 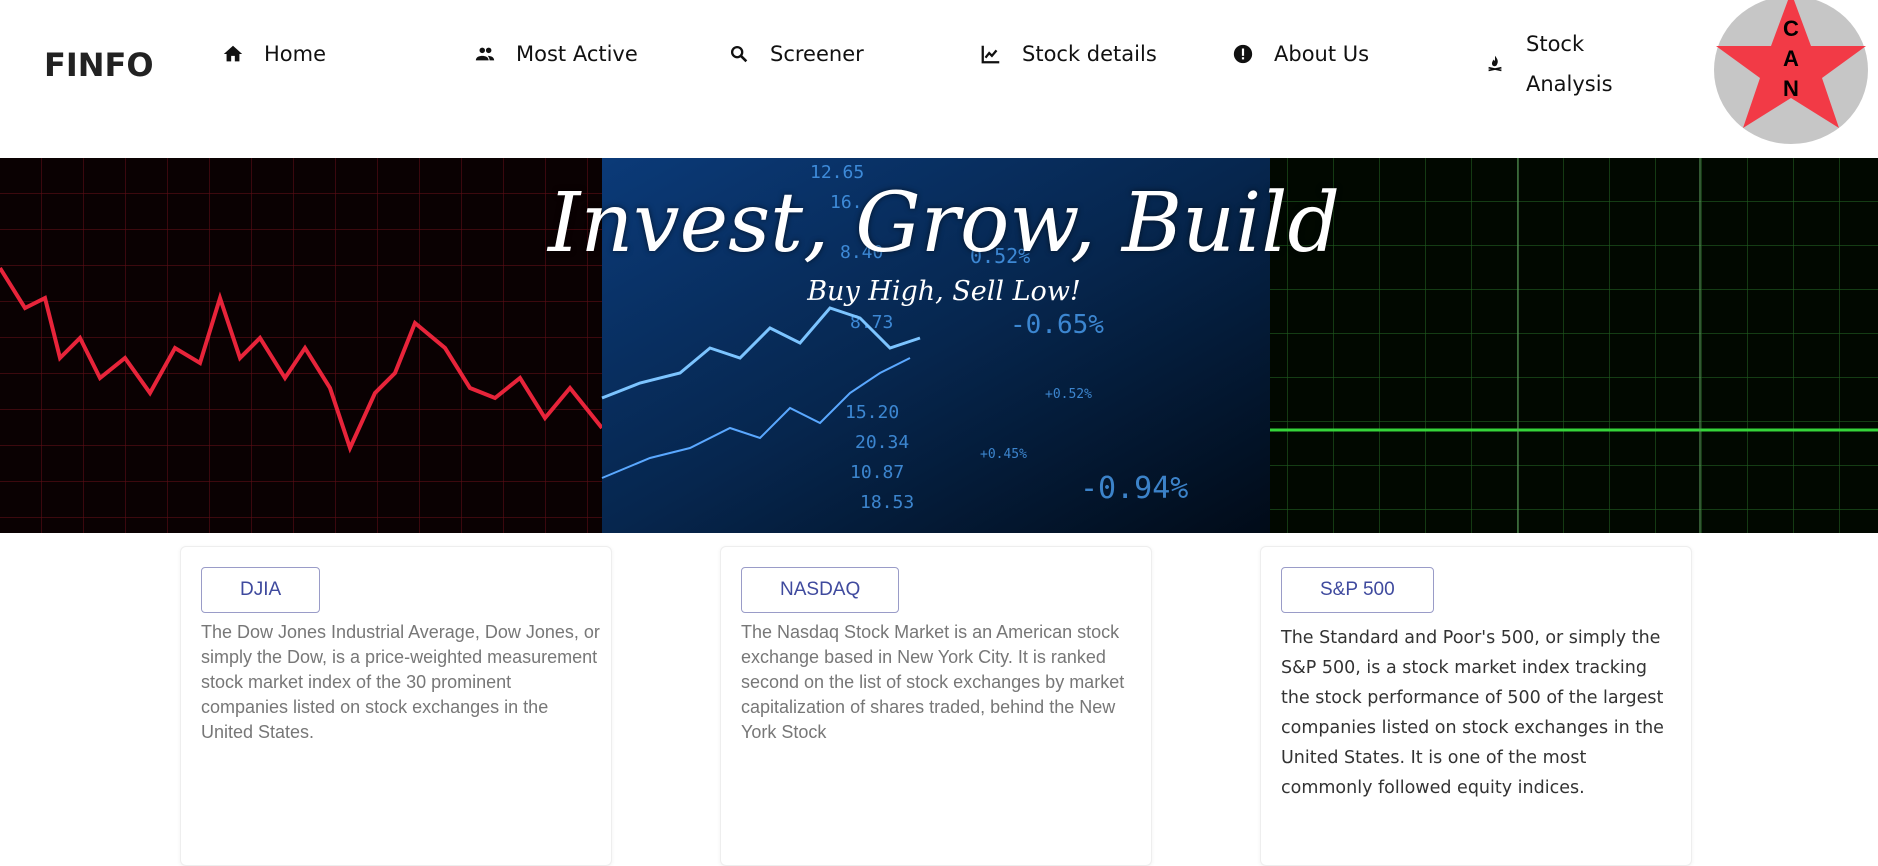 What do you see at coordinates (261, 590) in the screenshot?
I see `djia-button: DJIA` at bounding box center [261, 590].